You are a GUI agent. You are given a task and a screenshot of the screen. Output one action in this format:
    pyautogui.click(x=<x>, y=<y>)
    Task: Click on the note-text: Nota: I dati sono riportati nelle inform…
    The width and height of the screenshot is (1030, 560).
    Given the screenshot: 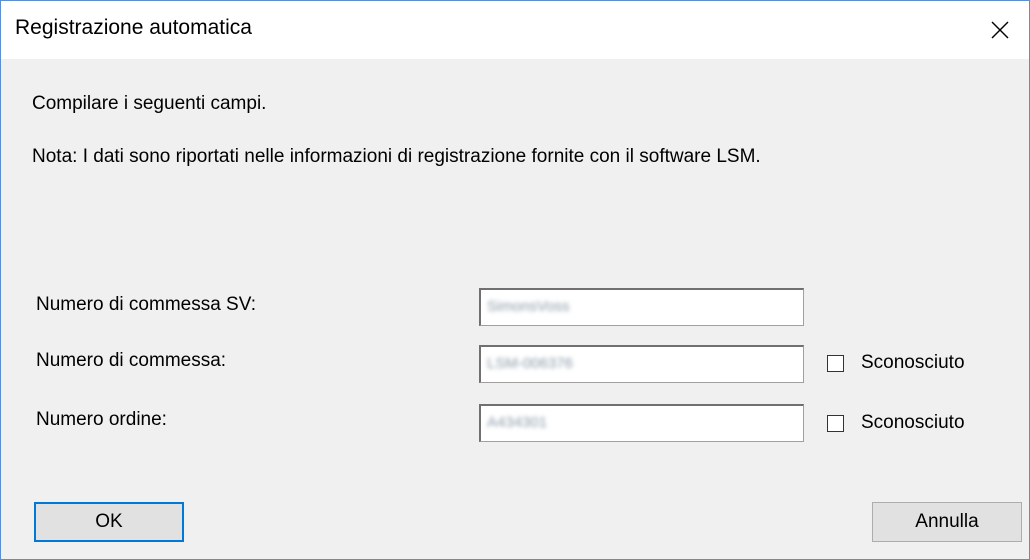 What is the action you would take?
    pyautogui.click(x=396, y=156)
    